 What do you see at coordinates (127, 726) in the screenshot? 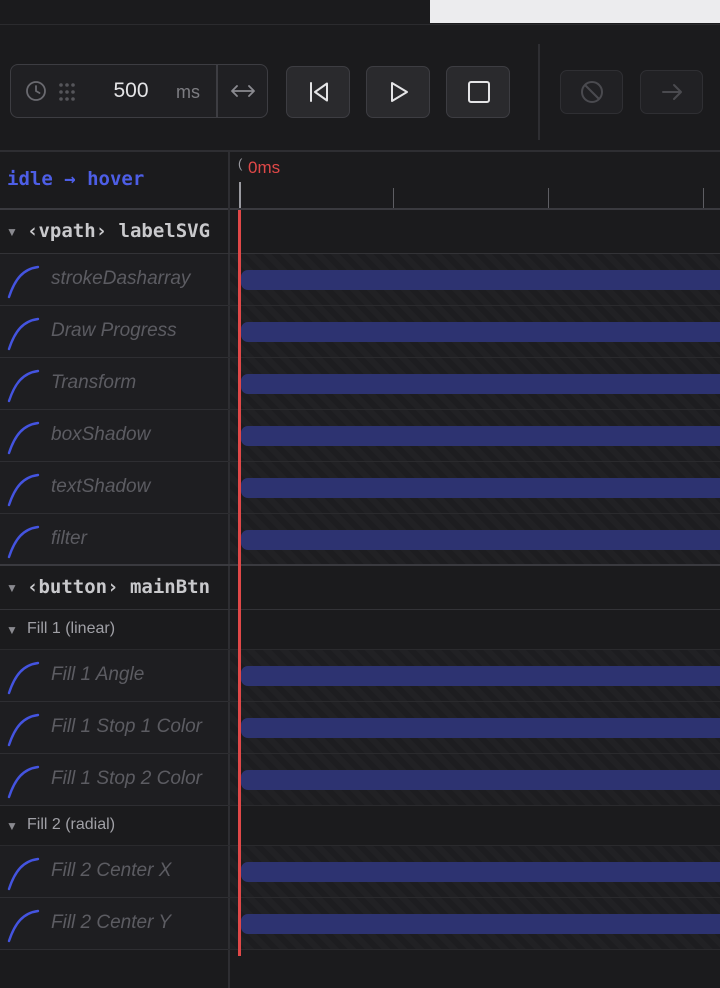
I see `property-label: Fill 1 Stop 1 Color` at bounding box center [127, 726].